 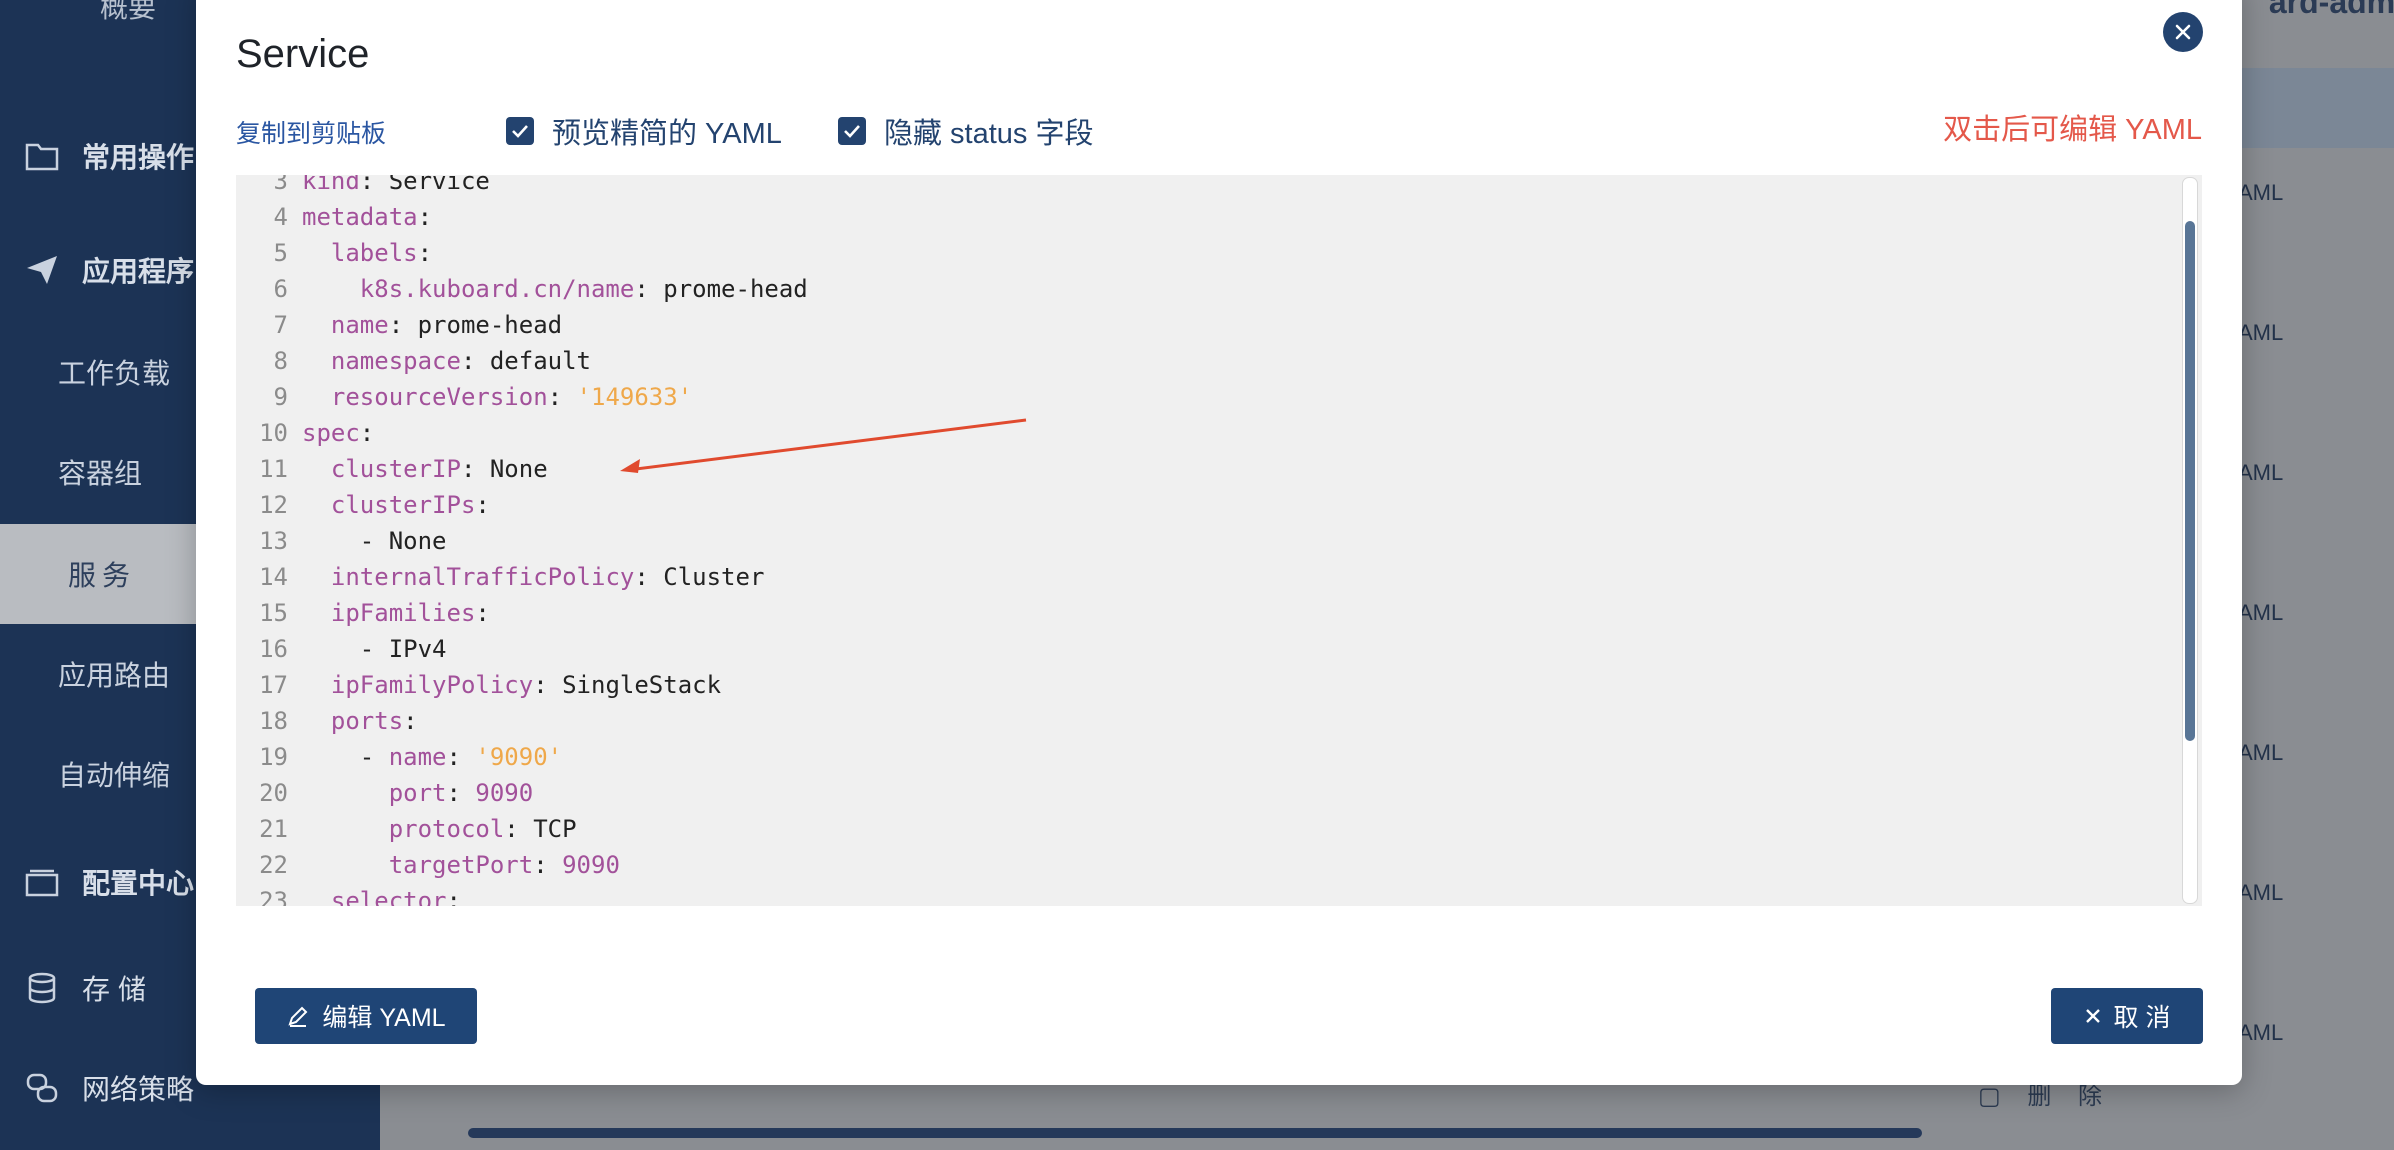 What do you see at coordinates (1206, 865) in the screenshot?
I see `code-line: 22 targetPort: 9090` at bounding box center [1206, 865].